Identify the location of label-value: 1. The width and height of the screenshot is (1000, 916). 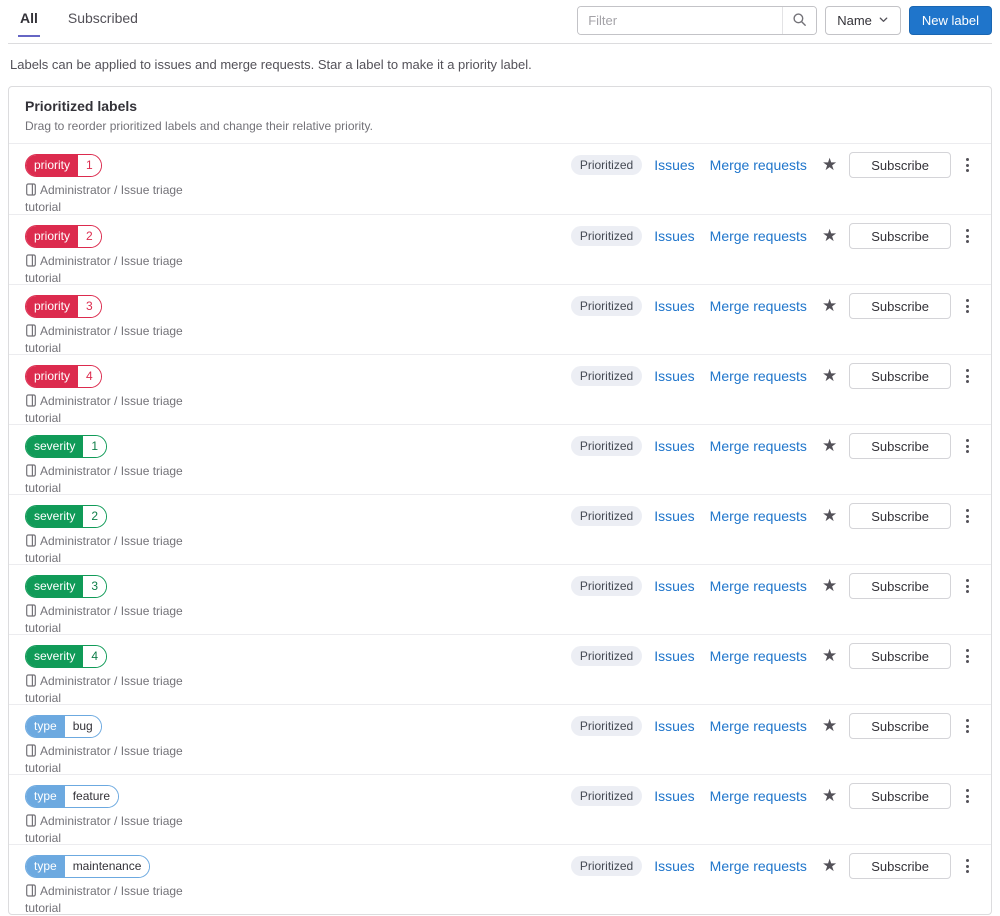
(89, 165).